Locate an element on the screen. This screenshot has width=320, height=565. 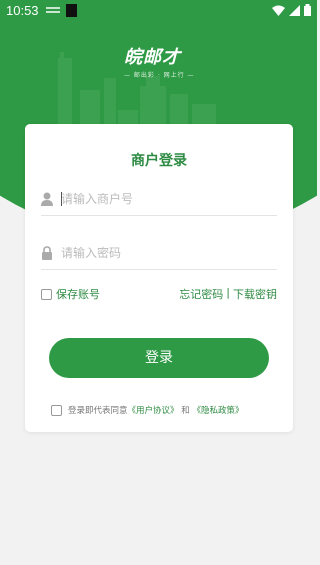
user-agreement-link: 《用户协议》 is located at coordinates (153, 411).